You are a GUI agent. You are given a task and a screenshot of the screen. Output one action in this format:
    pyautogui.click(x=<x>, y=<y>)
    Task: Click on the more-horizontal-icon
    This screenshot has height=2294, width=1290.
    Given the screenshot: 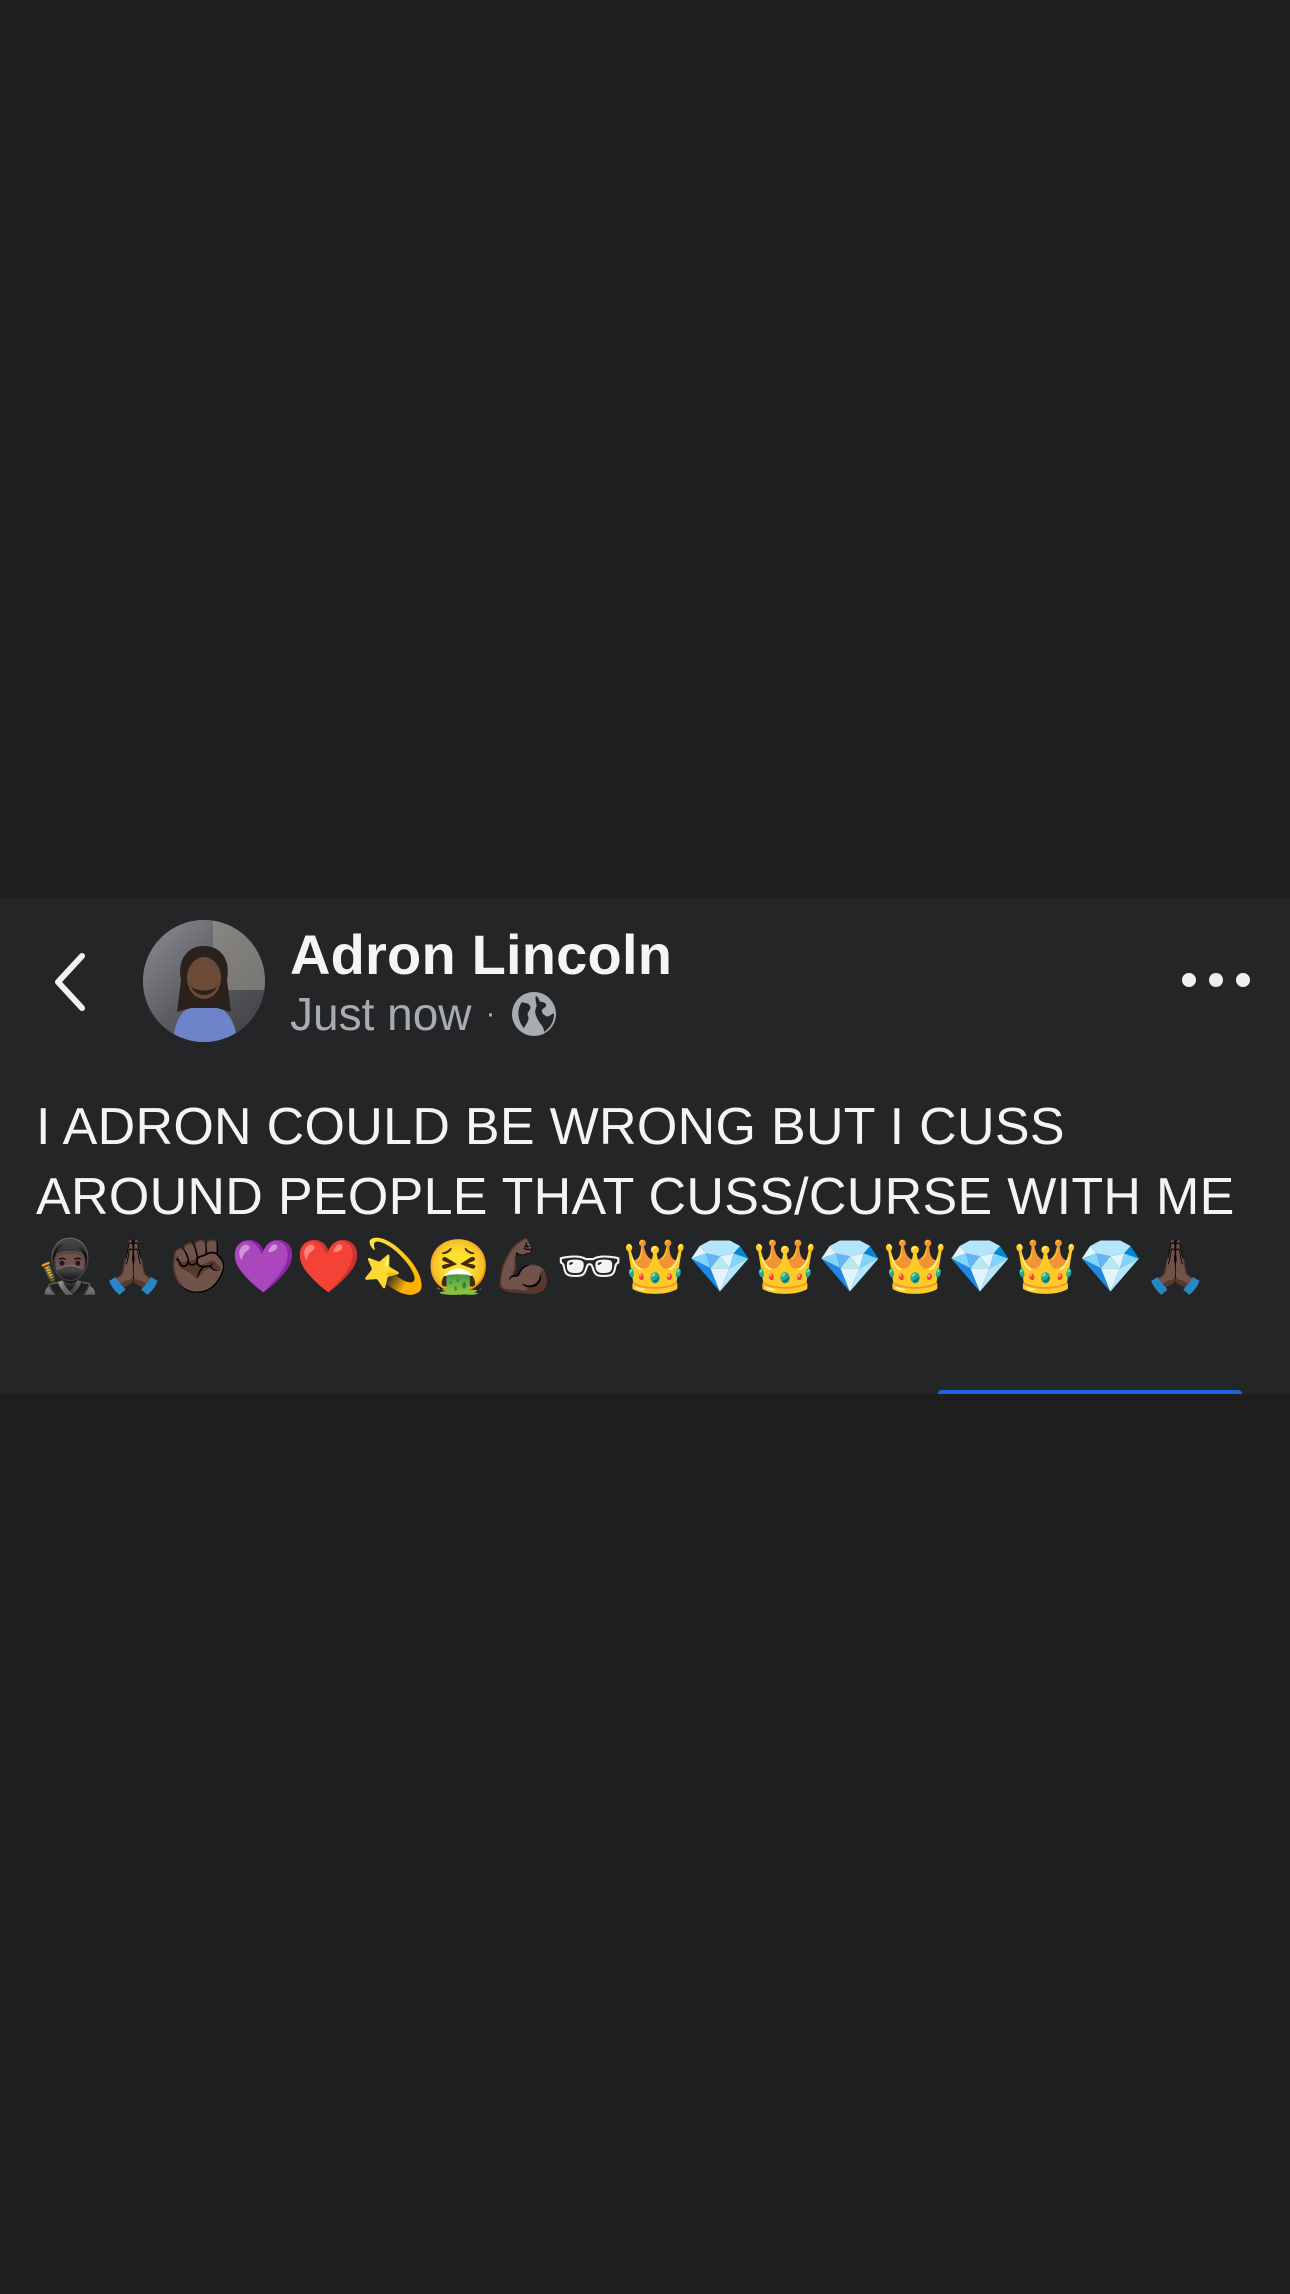 What is the action you would take?
    pyautogui.click(x=1189, y=980)
    